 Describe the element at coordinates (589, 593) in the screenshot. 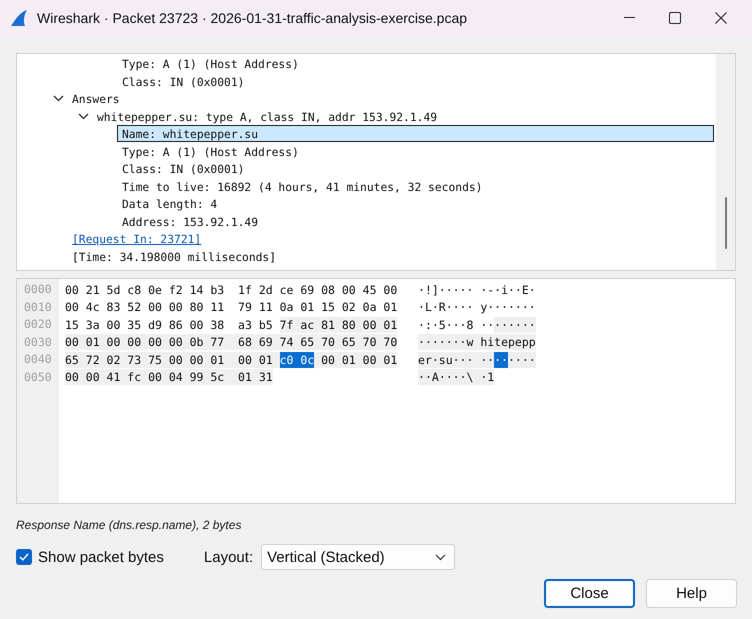

I see `dialog-button: Close` at that location.